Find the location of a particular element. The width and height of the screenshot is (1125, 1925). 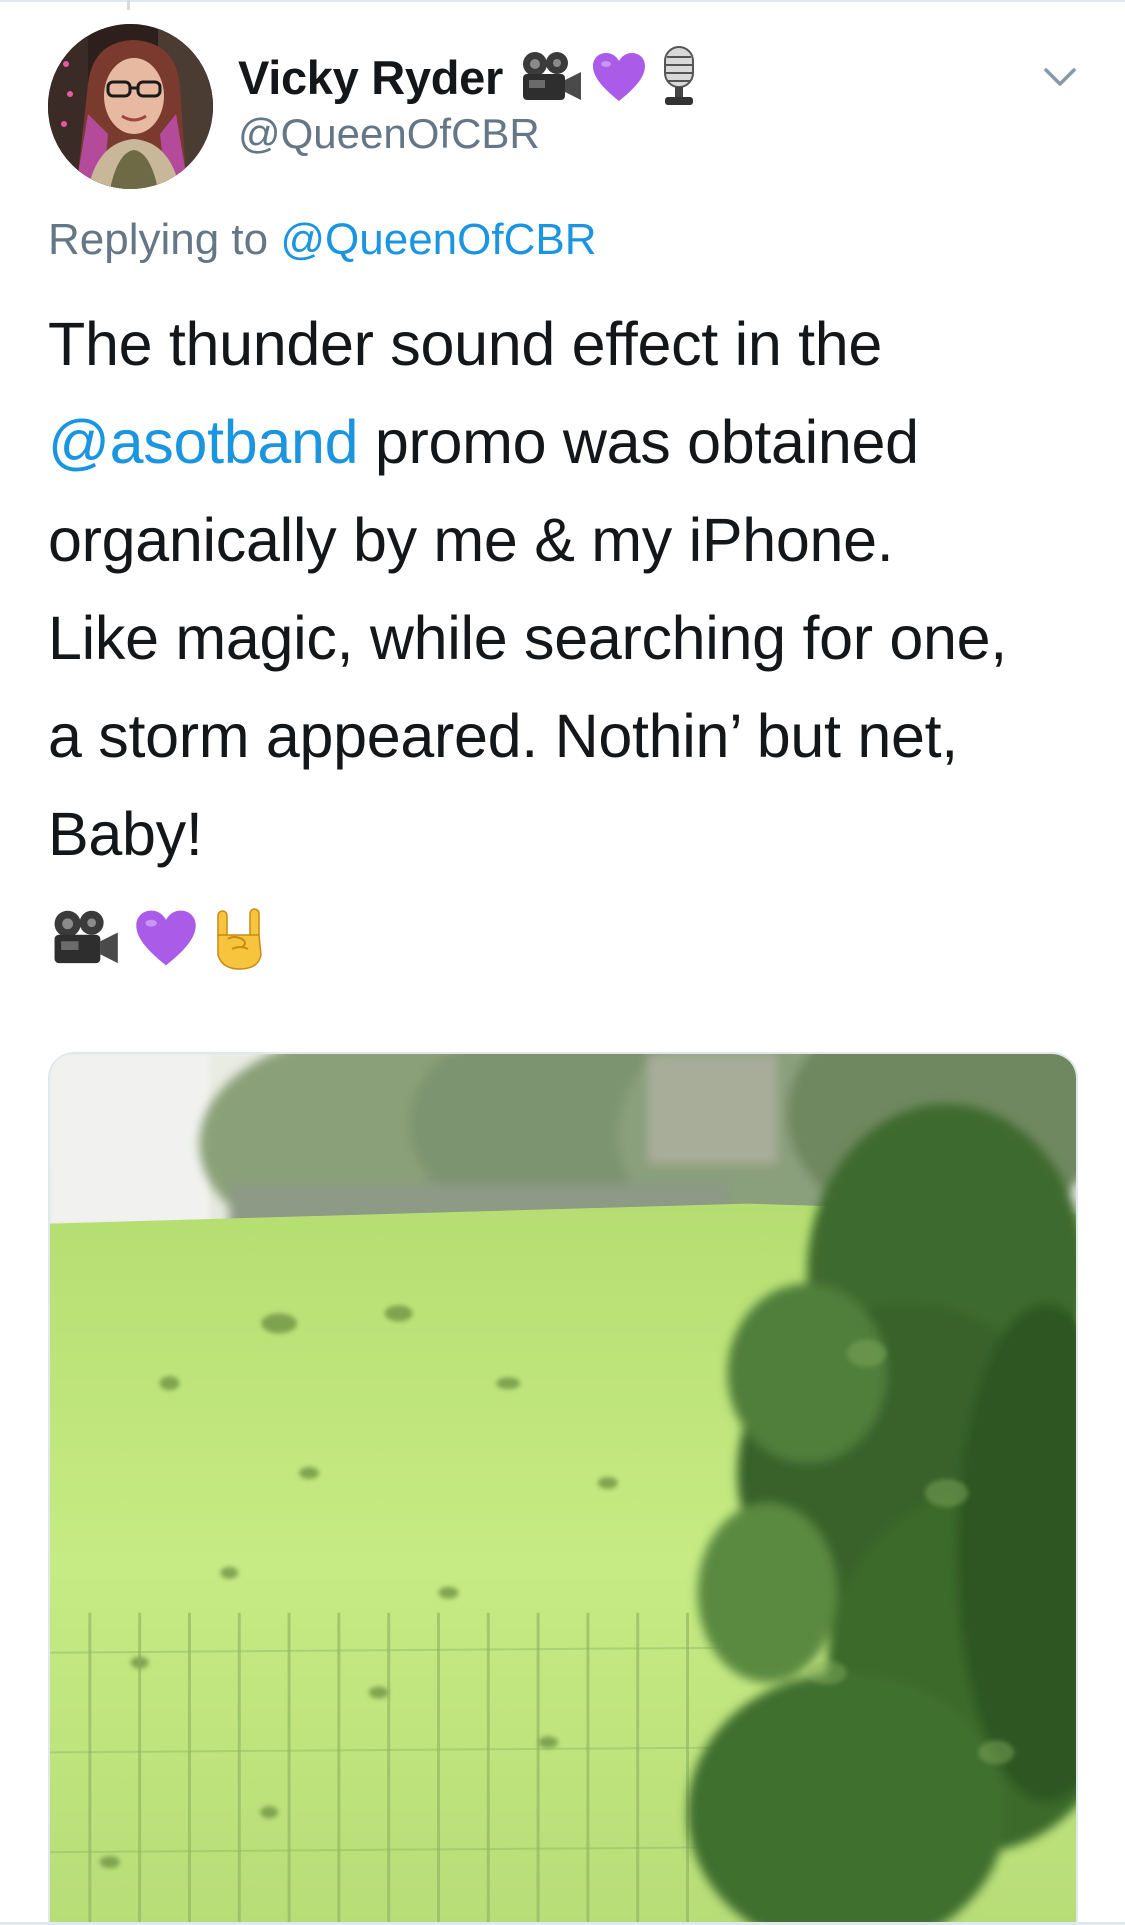

tweet-emoji-line is located at coordinates (157, 938).